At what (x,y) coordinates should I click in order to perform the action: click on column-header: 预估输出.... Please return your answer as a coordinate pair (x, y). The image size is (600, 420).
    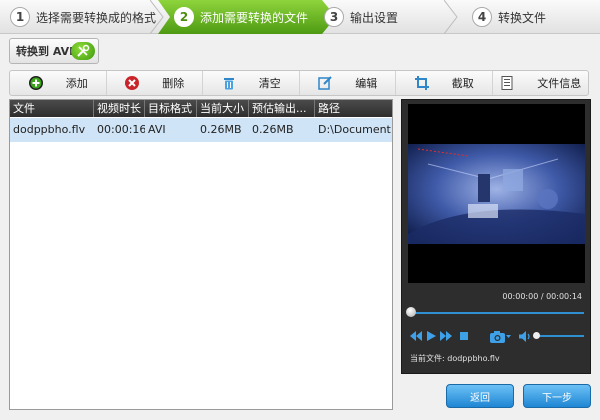
    Looking at the image, I should click on (282, 108).